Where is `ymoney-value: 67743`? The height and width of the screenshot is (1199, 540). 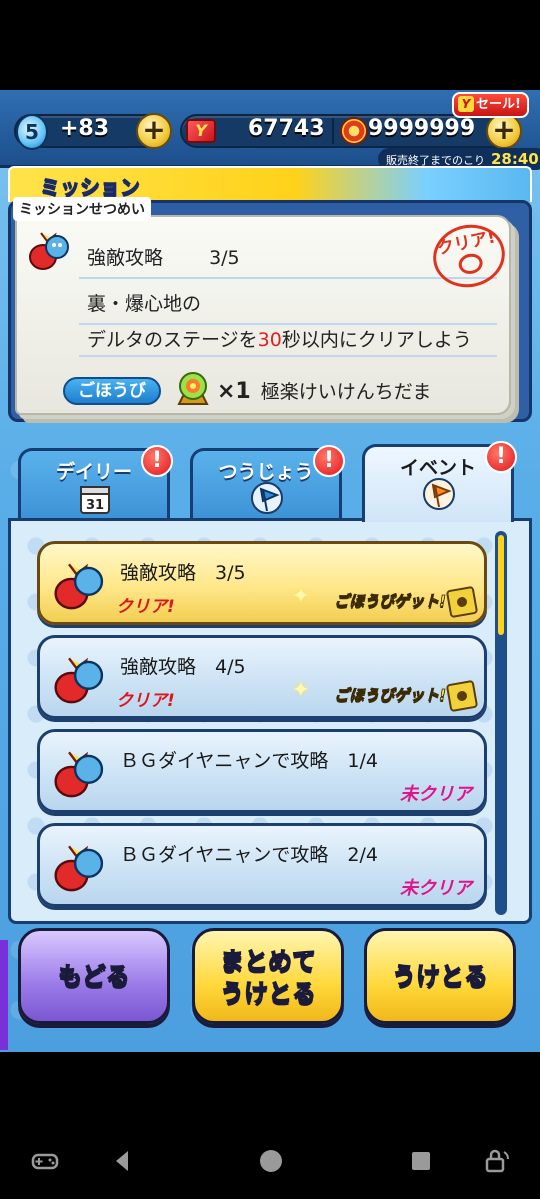 ymoney-value: 67743 is located at coordinates (286, 128).